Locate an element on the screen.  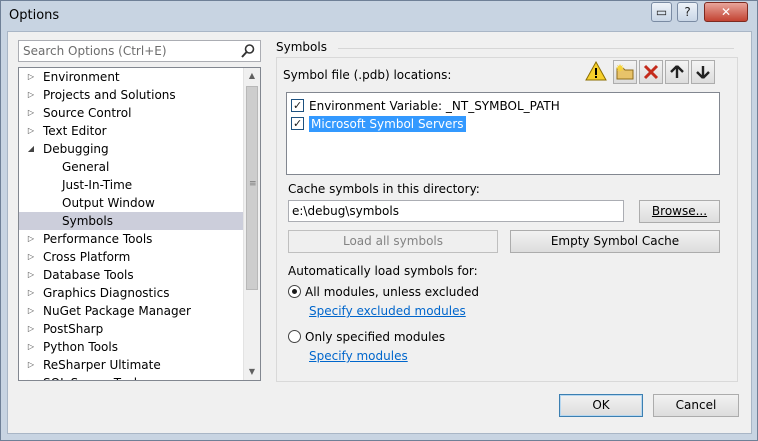
scroll-thumb: ≡ is located at coordinates (252, 188).